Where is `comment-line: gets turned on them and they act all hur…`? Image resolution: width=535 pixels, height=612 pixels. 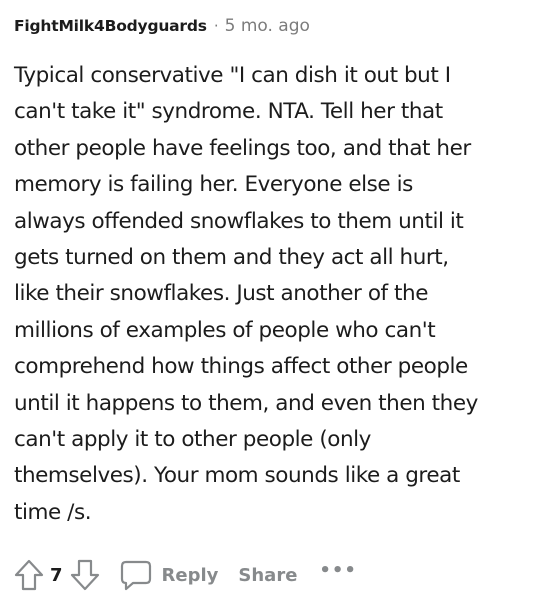
comment-line: gets turned on them and they act all hur… is located at coordinates (231, 258).